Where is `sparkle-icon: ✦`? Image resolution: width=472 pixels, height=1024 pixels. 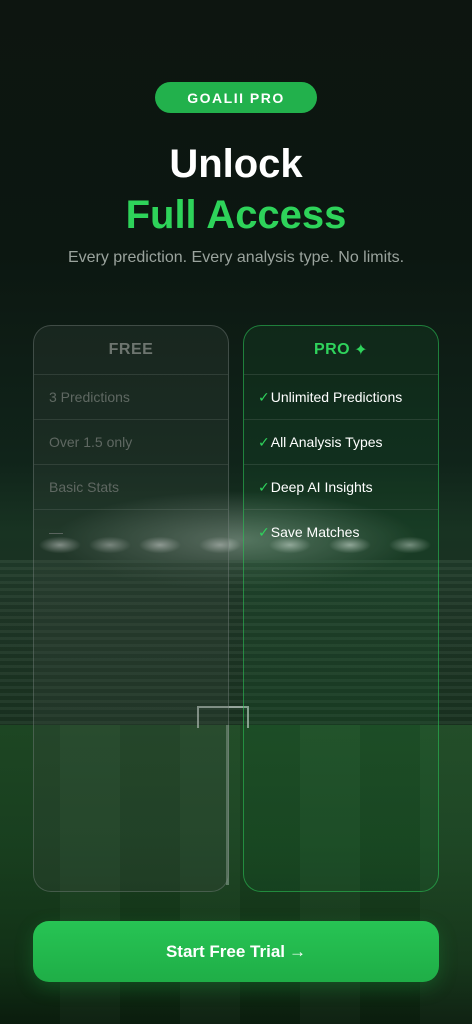
sparkle-icon: ✦ is located at coordinates (361, 350).